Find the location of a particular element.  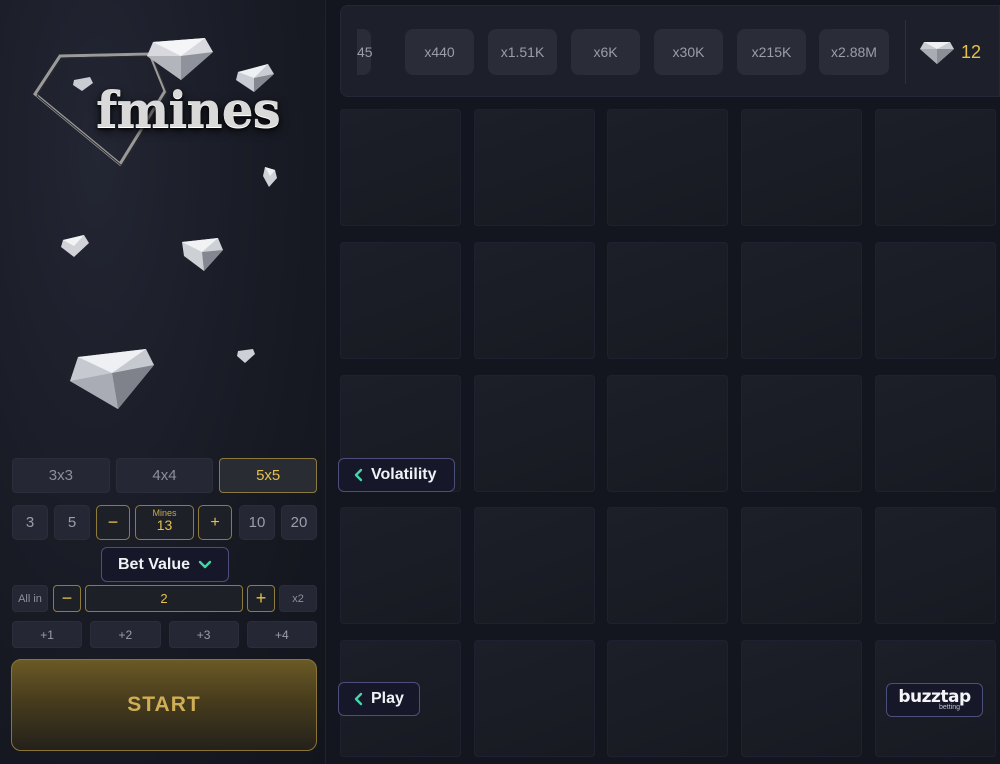

bet-add-4-button: +4 is located at coordinates (281, 634).